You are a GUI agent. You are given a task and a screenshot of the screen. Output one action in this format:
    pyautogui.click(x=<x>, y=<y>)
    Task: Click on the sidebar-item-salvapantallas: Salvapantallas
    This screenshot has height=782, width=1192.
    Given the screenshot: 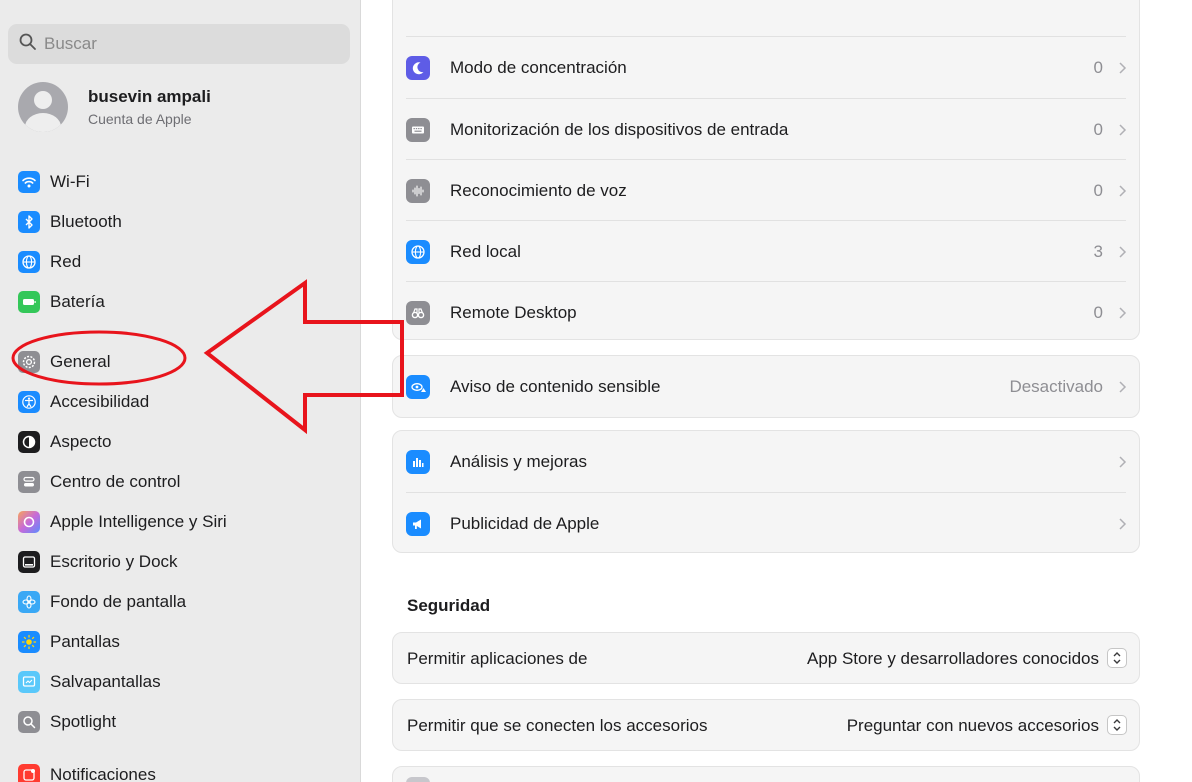 What is the action you would take?
    pyautogui.click(x=89, y=682)
    